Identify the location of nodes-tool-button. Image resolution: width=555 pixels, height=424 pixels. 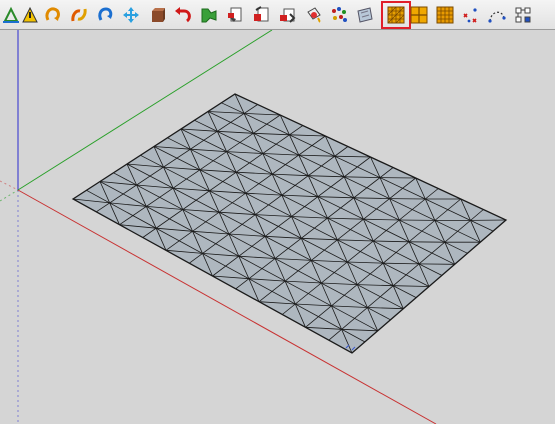
(523, 15).